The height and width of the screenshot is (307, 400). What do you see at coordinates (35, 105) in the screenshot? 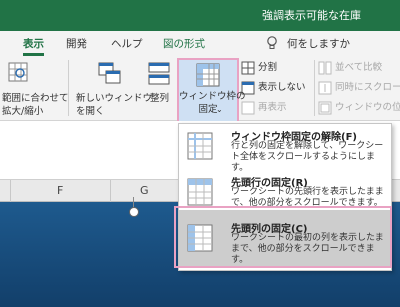
I see `zoom-to-selection-label: 範囲に合わせて 拡大/縮小` at bounding box center [35, 105].